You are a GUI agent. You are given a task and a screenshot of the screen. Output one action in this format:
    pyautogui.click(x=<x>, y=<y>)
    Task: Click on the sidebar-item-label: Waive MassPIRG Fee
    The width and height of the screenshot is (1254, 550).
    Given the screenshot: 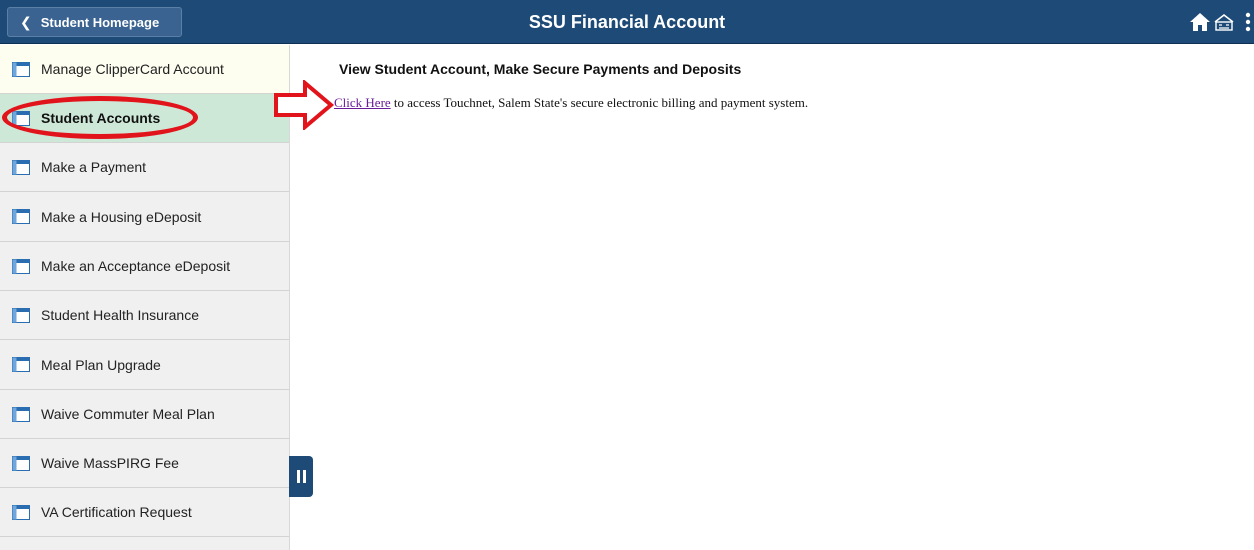 What is the action you would take?
    pyautogui.click(x=110, y=463)
    